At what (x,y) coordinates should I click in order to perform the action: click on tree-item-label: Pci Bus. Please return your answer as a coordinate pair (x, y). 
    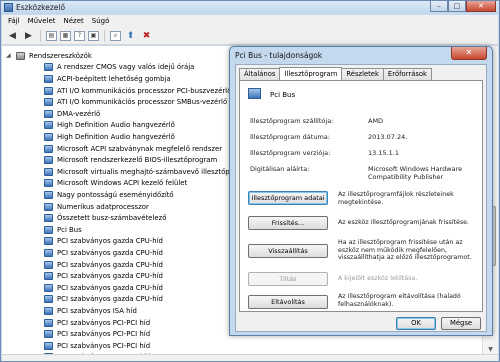
    Looking at the image, I should click on (69, 229).